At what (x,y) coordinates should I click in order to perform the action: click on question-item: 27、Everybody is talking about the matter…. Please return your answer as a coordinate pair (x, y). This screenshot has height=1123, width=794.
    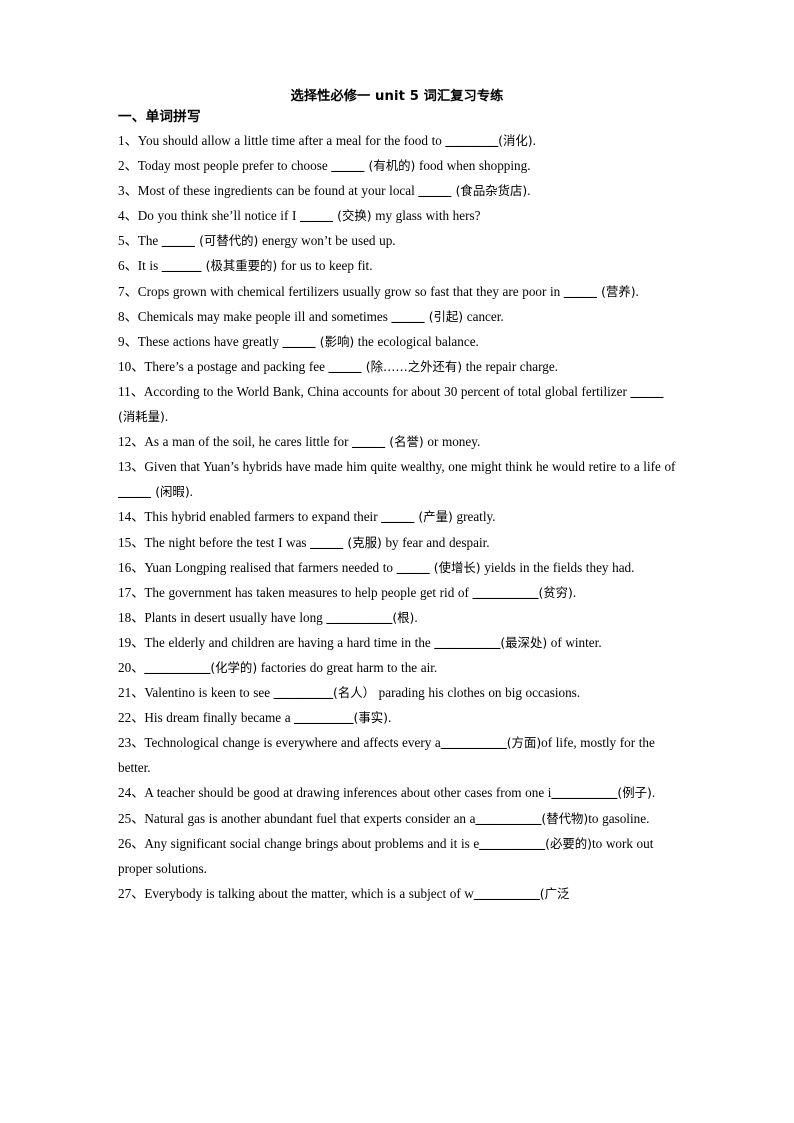
    Looking at the image, I should click on (397, 893).